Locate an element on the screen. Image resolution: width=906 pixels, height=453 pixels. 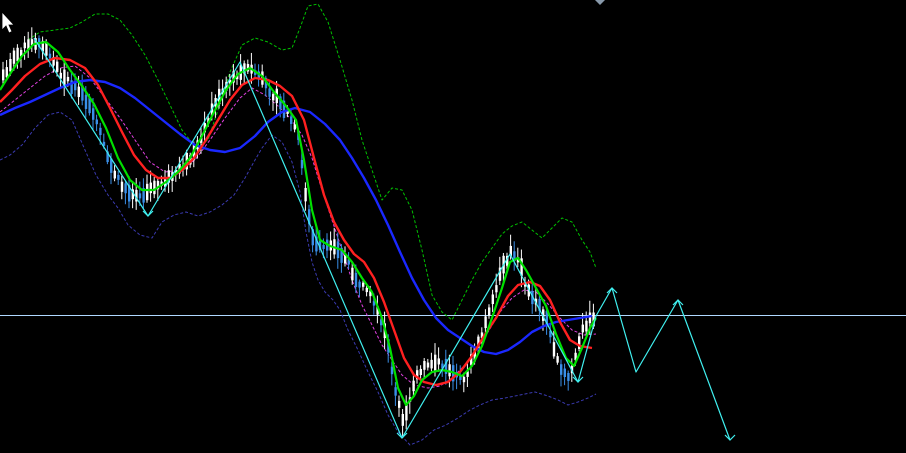
mouse-pointer-icon is located at coordinates (8, 22).